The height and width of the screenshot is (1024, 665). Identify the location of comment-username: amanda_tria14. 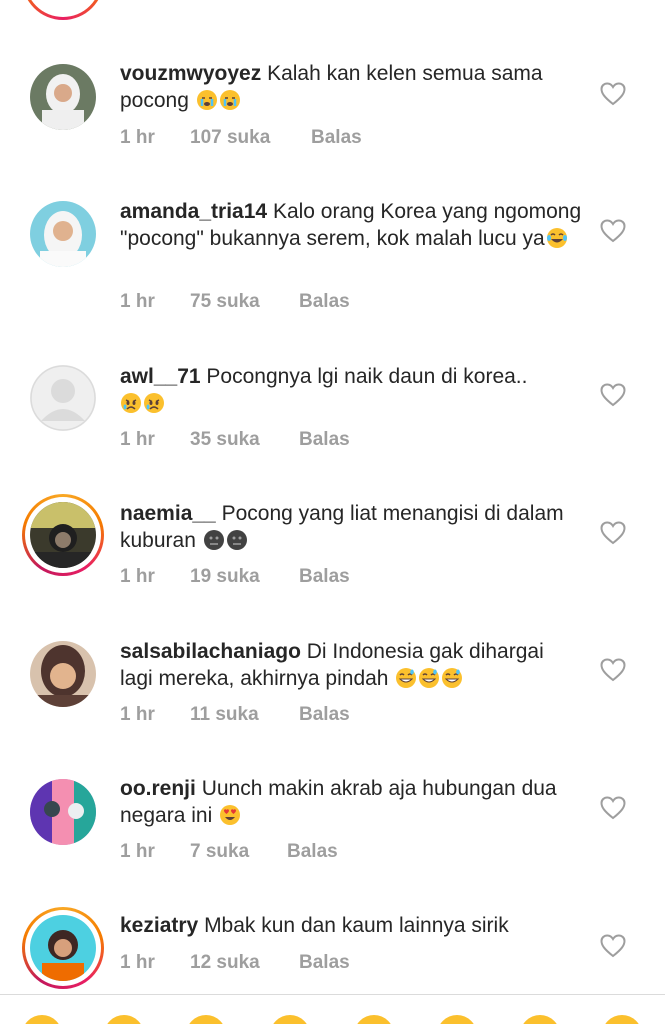
(193, 211).